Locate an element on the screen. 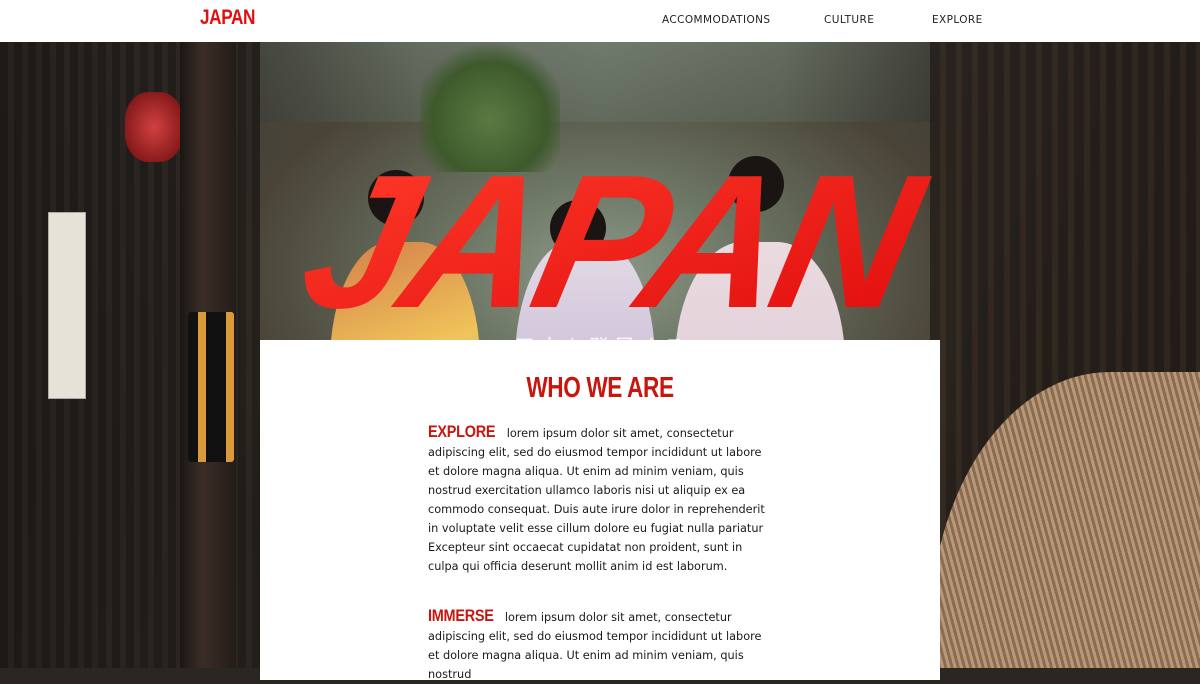 Image resolution: width=1200 pixels, height=684 pixels. brand-logo: JAPAN is located at coordinates (227, 18).